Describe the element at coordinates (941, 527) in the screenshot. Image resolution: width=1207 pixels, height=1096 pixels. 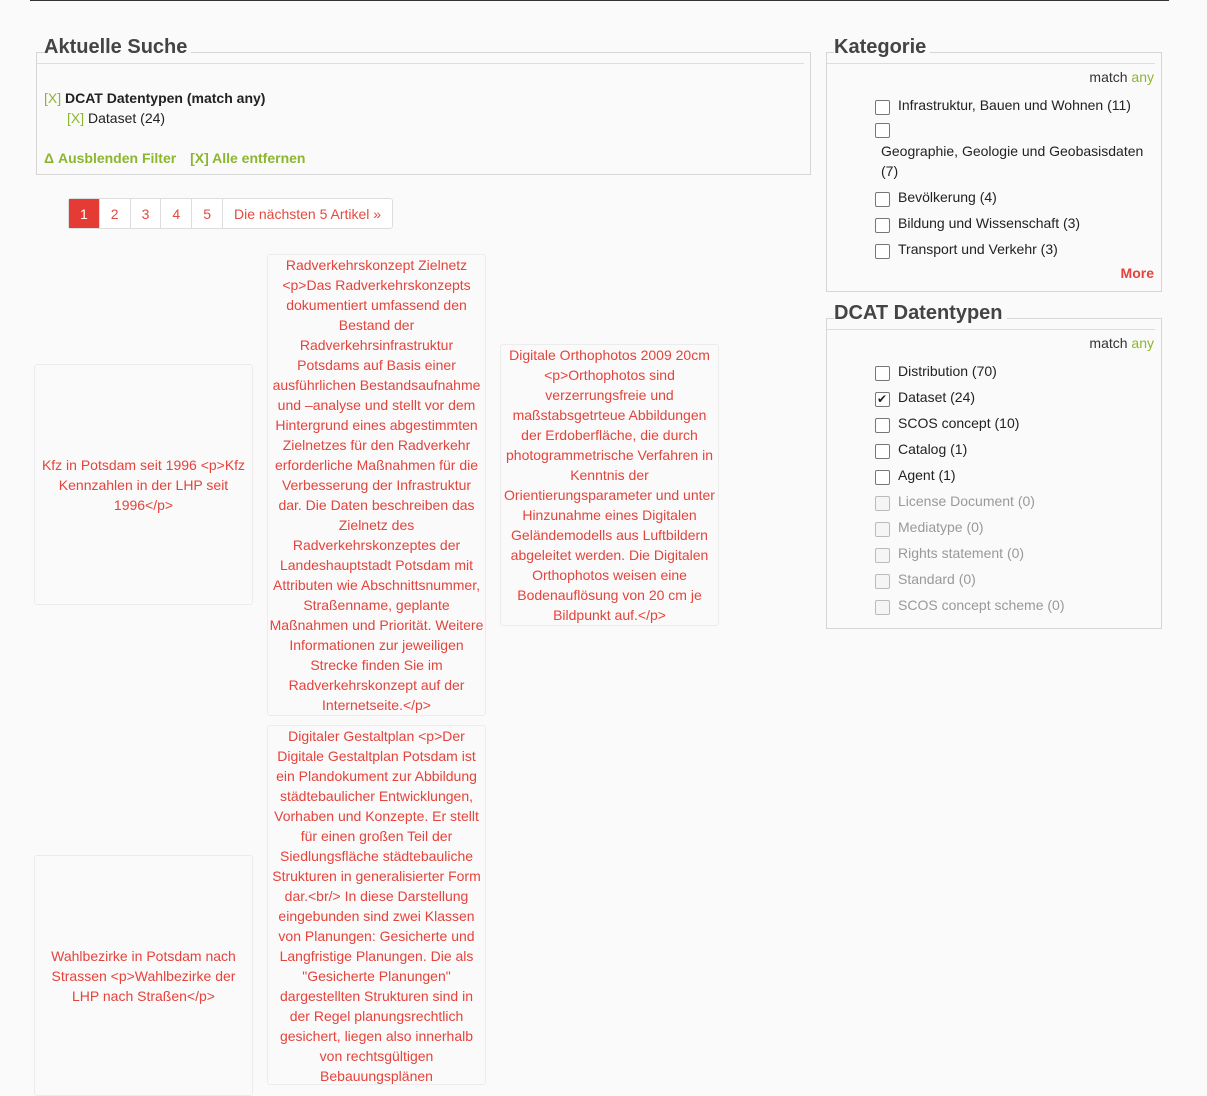
I see `facet-label: Mediatype (0)` at that location.